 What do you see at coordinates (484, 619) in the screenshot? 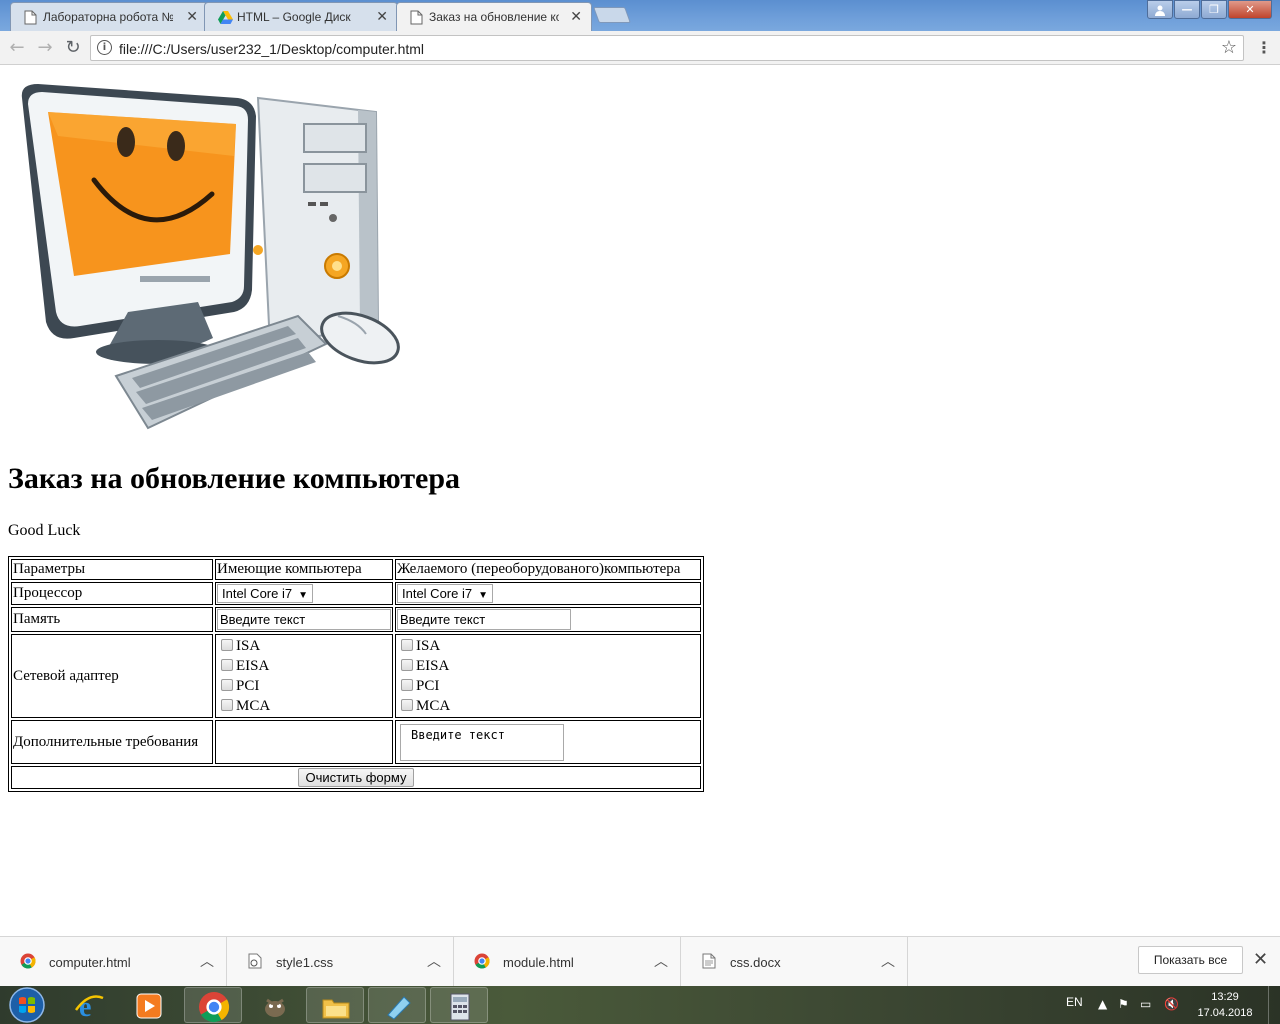
I see `memory-desired-input: Введите текст` at bounding box center [484, 619].